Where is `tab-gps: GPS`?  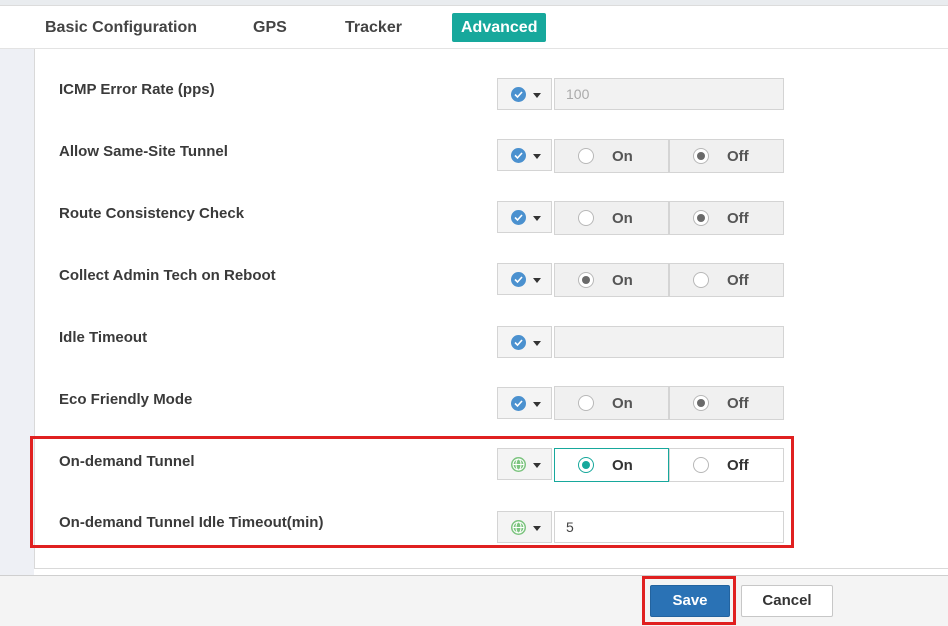
tab-gps: GPS is located at coordinates (270, 27).